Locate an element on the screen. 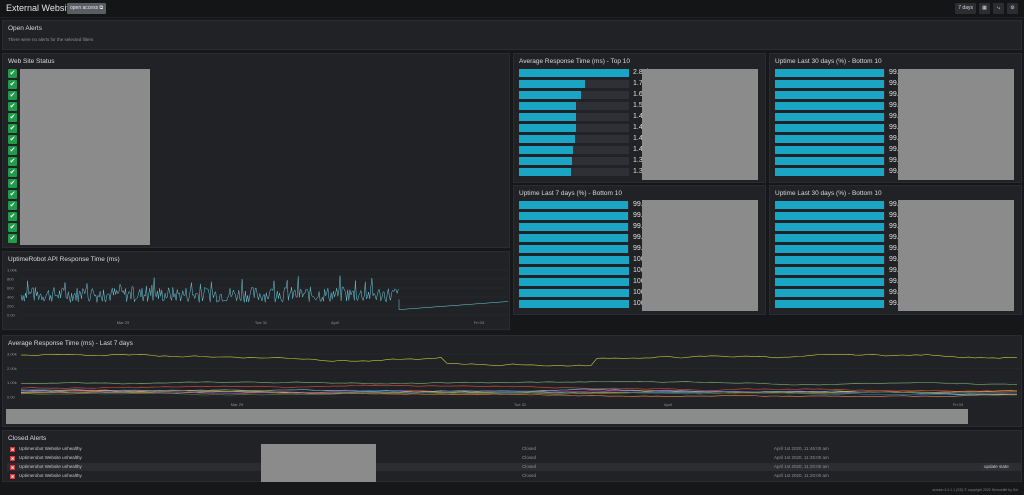 The width and height of the screenshot is (1024, 495). time-range-picker: 7 days is located at coordinates (965, 8).